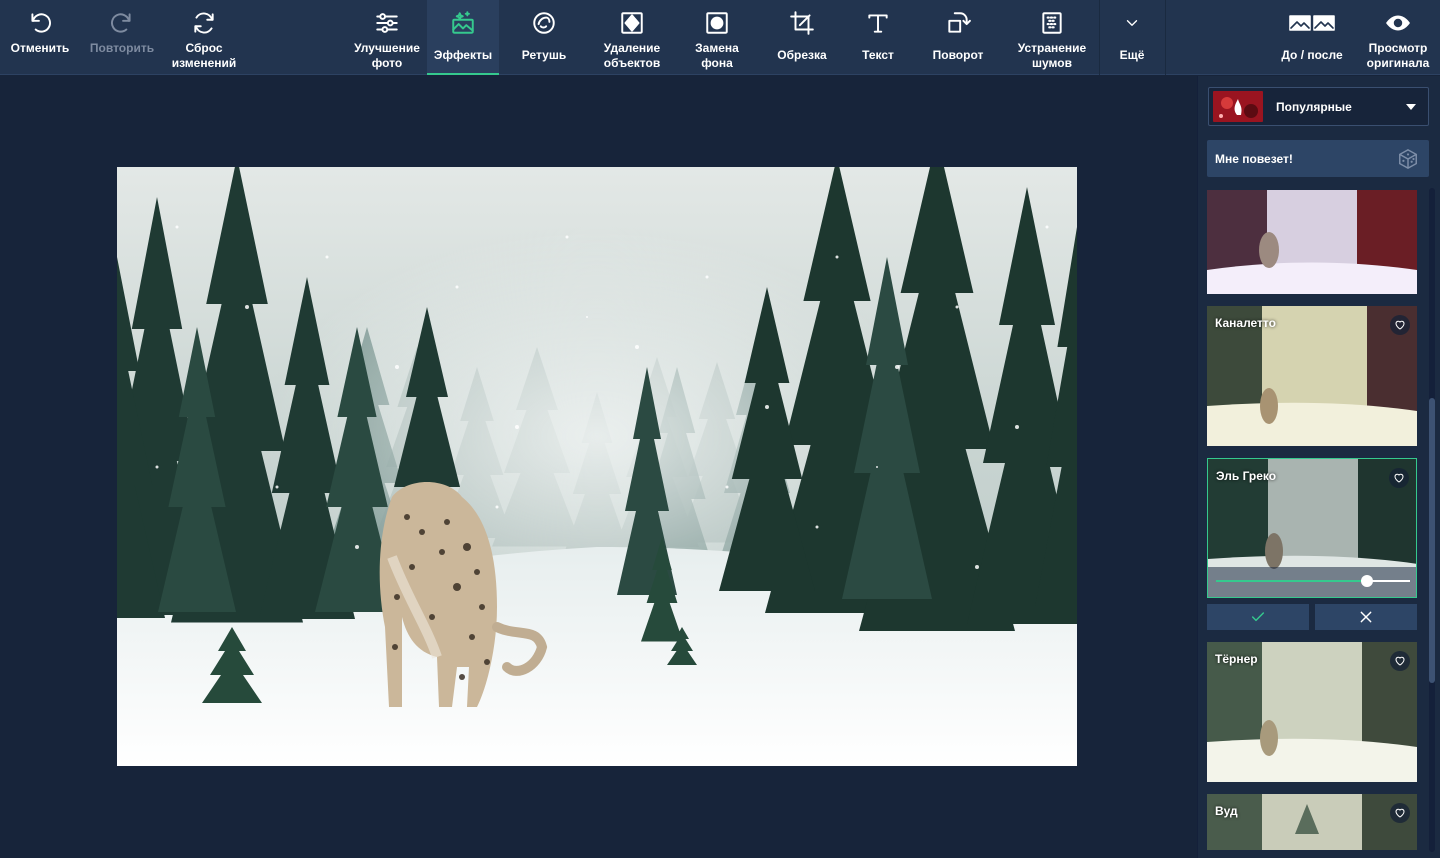 This screenshot has width=1440, height=858. What do you see at coordinates (122, 48) in the screenshot?
I see `redo-label: Повторить` at bounding box center [122, 48].